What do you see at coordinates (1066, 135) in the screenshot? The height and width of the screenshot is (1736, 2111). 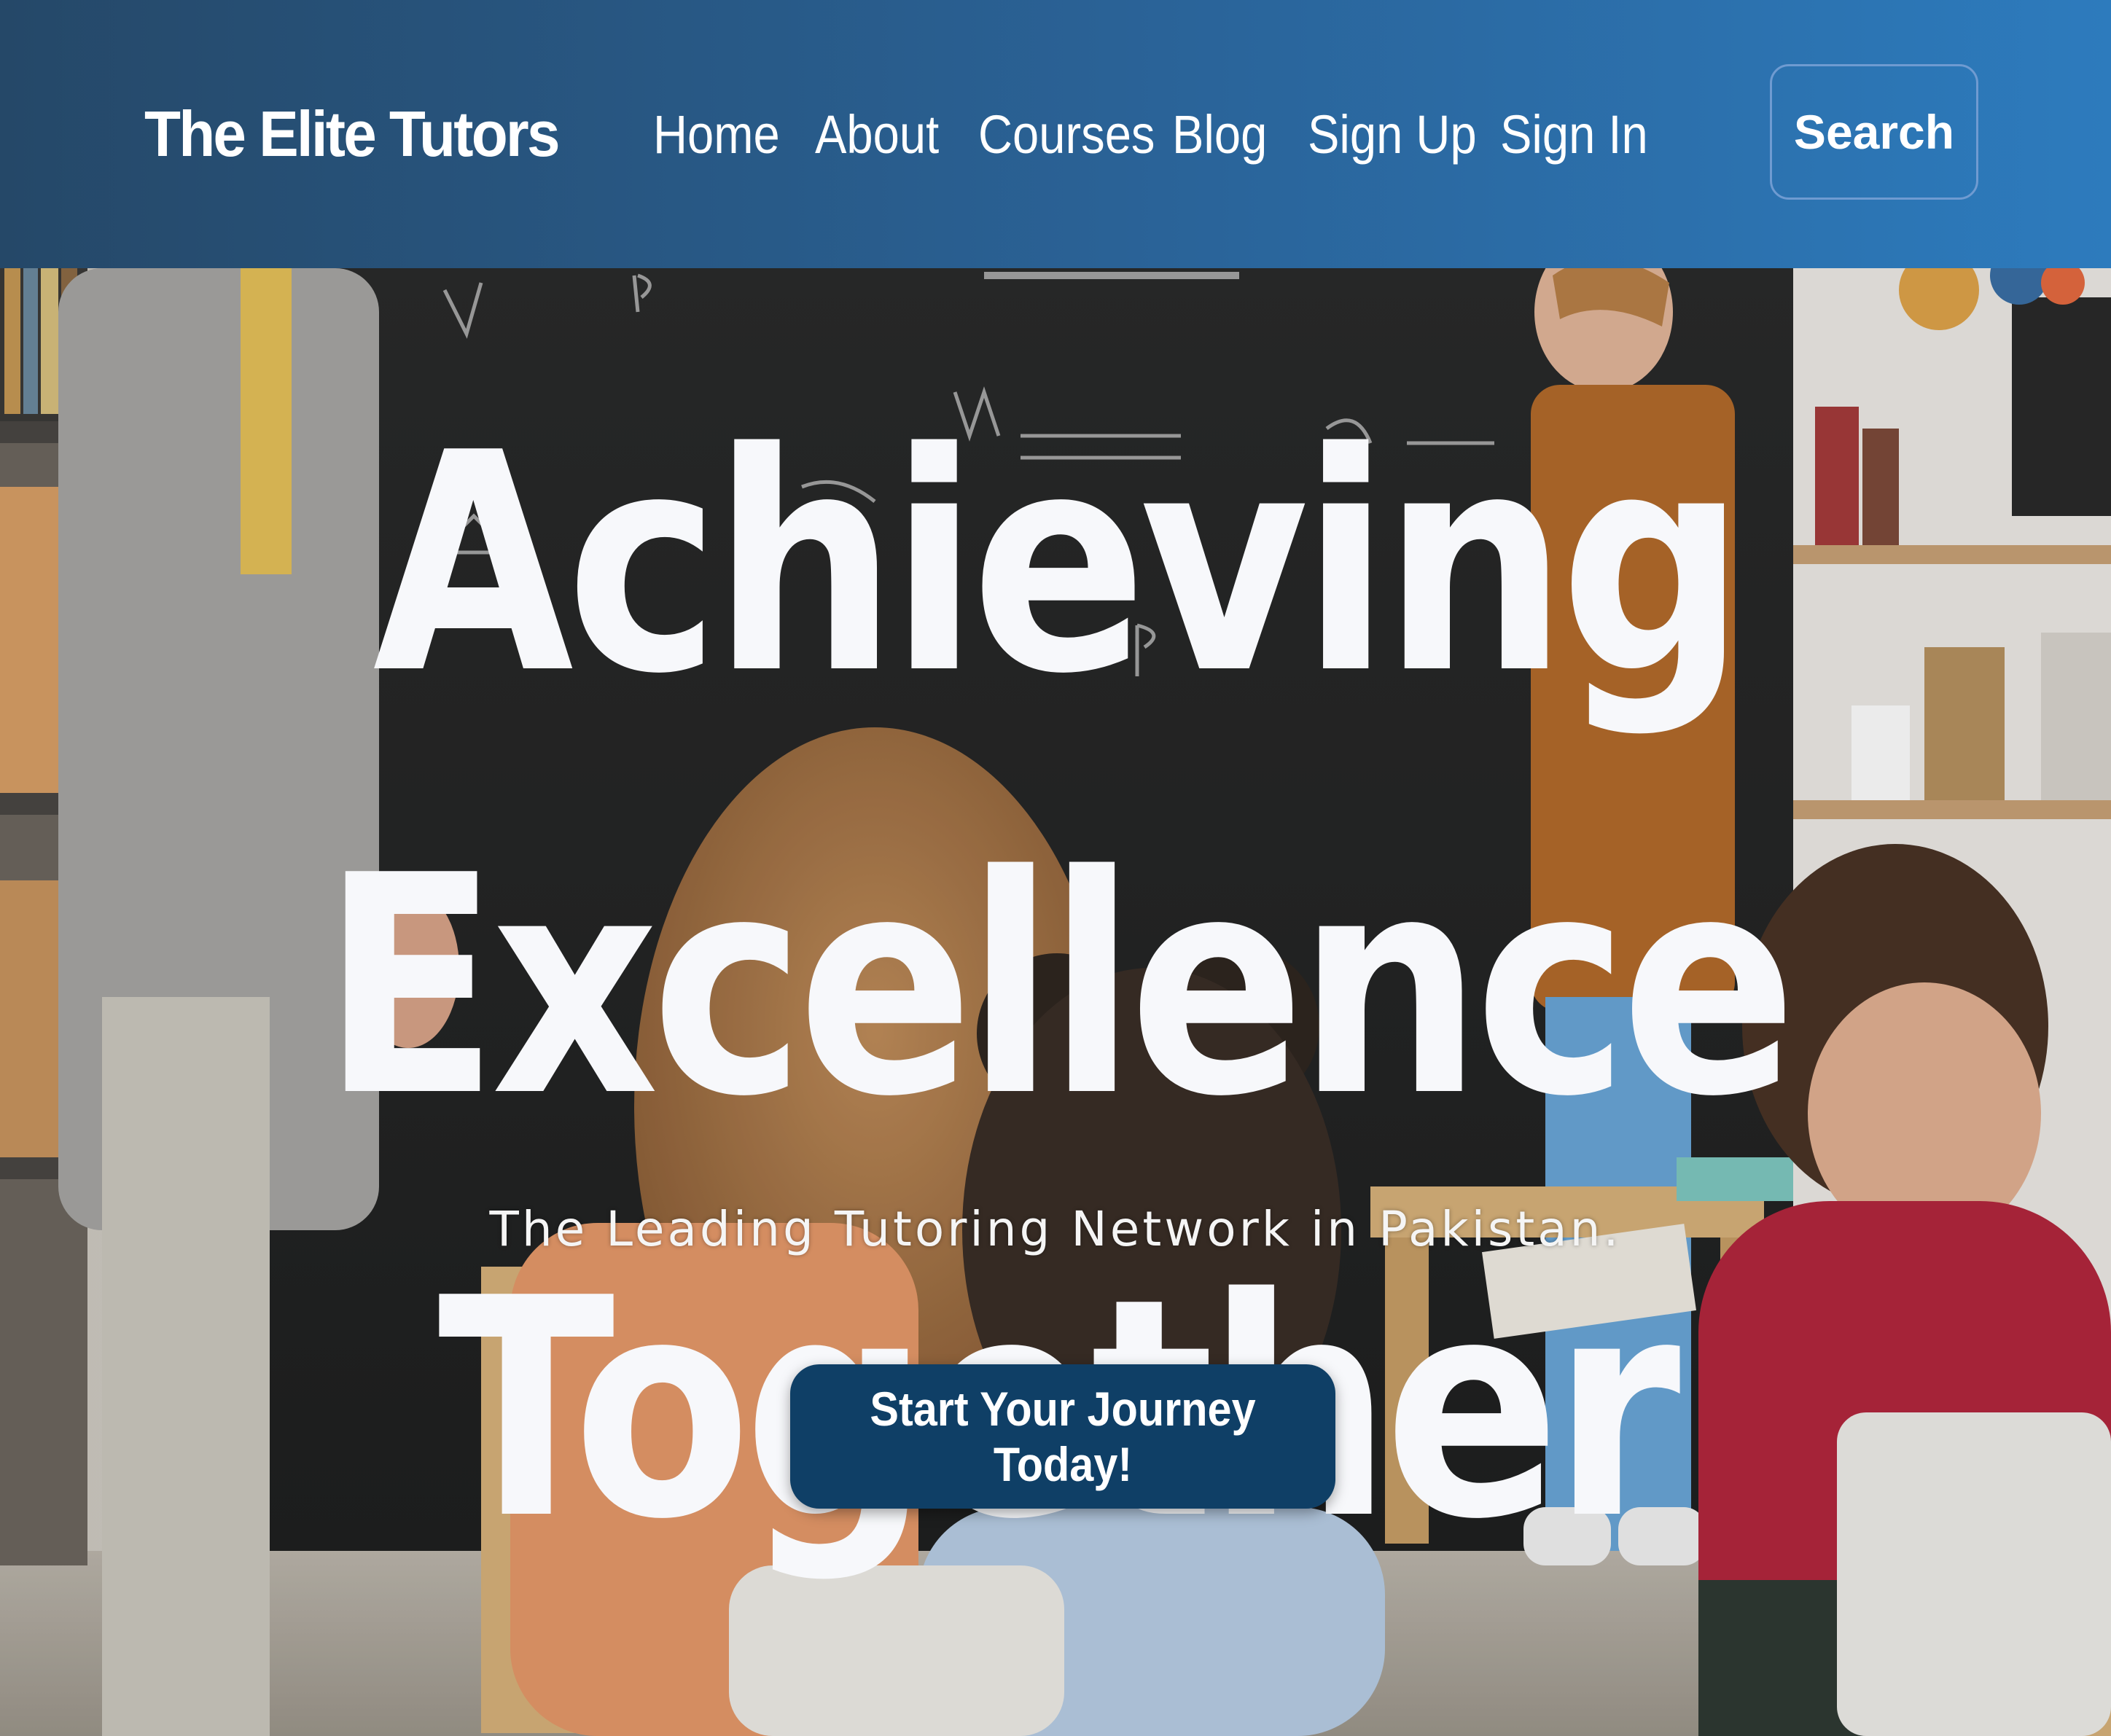 I see `nav-link-courses: Courses` at bounding box center [1066, 135].